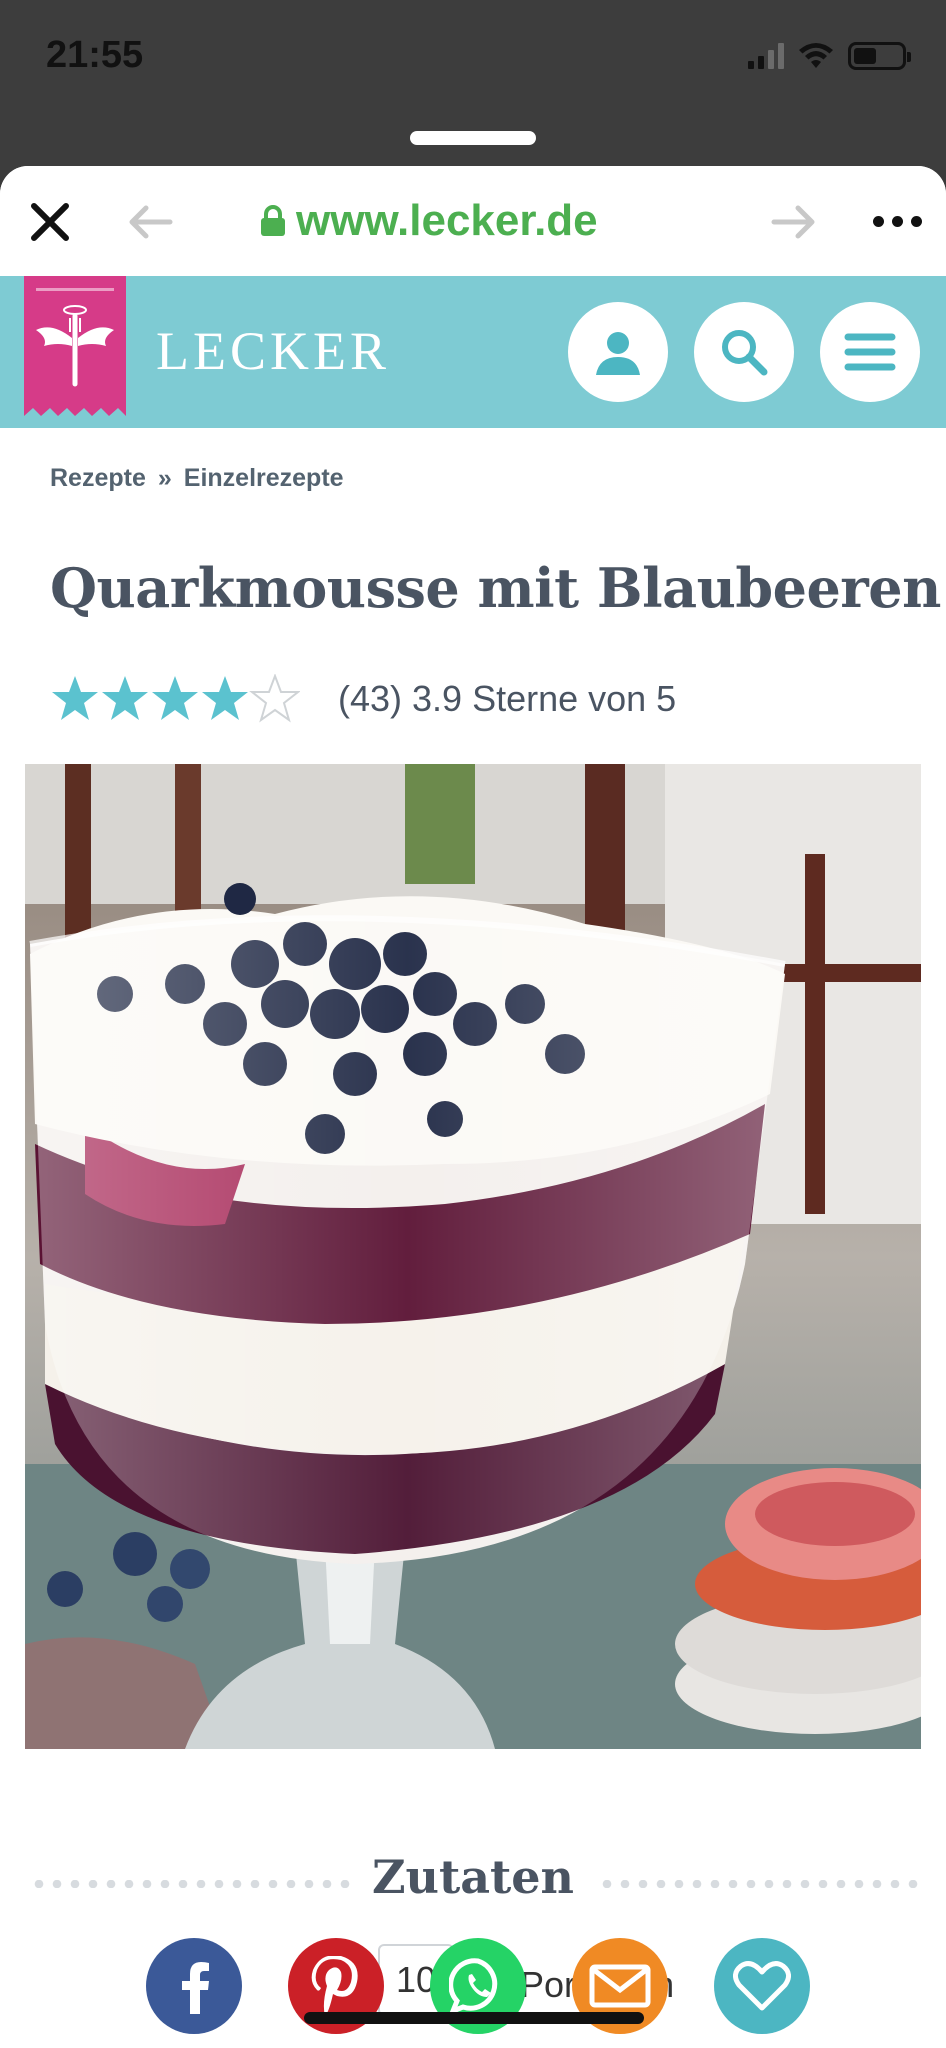 This screenshot has width=946, height=2048. I want to click on lecker-logo-icon, so click(75, 346).